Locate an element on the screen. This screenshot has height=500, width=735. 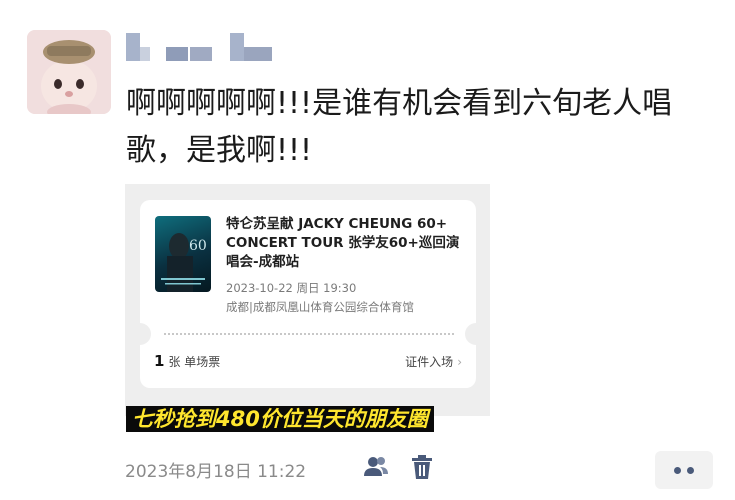
concert-poster: 60 is located at coordinates (183, 254).